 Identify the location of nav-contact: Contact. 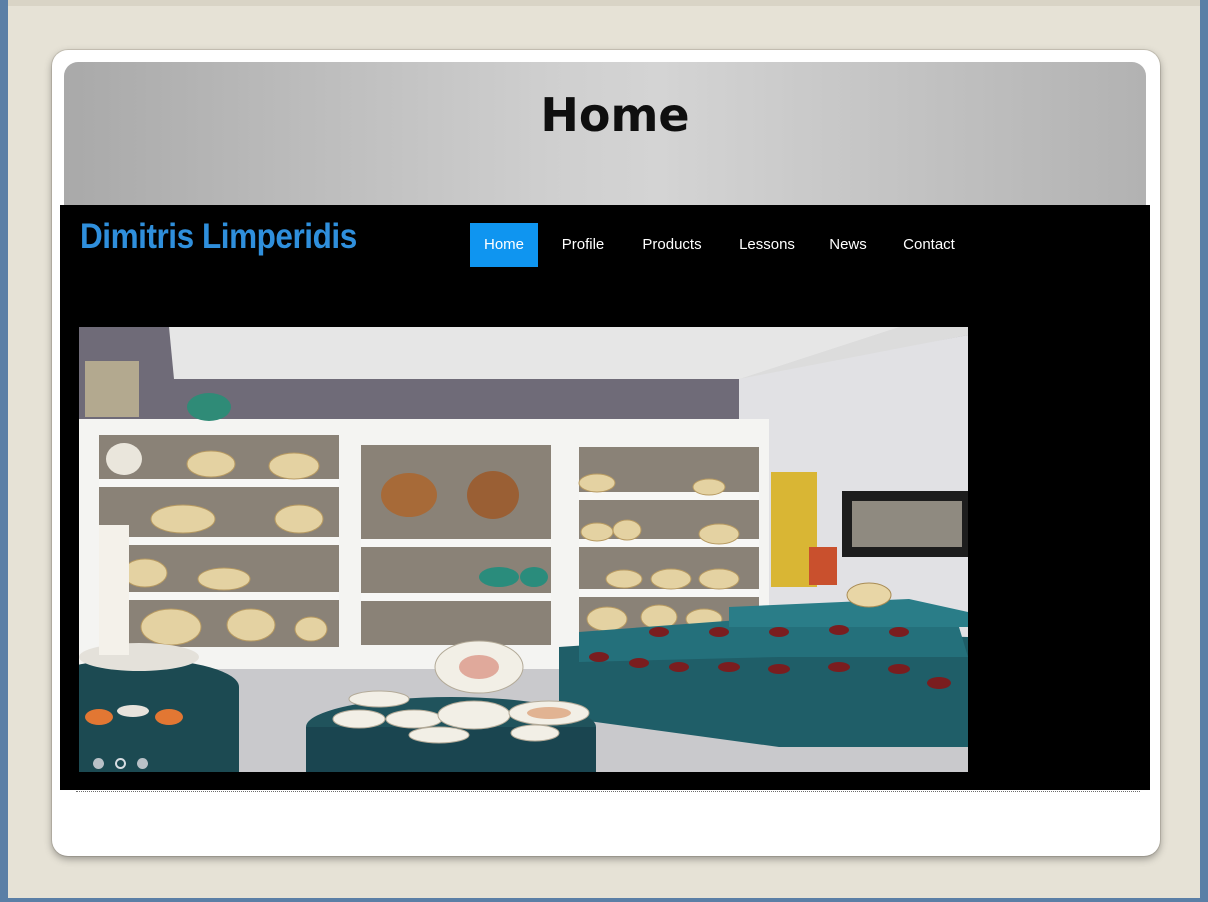
(929, 245).